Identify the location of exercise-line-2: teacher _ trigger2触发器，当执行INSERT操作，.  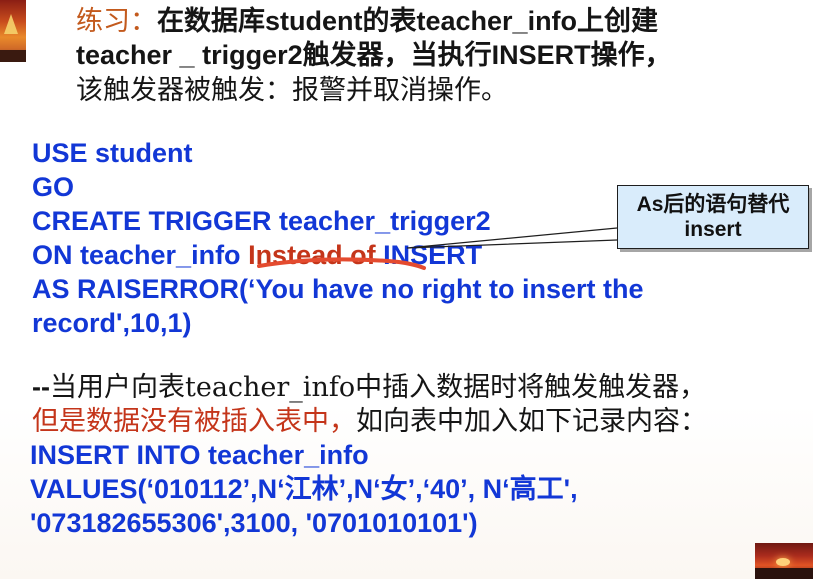
(374, 55).